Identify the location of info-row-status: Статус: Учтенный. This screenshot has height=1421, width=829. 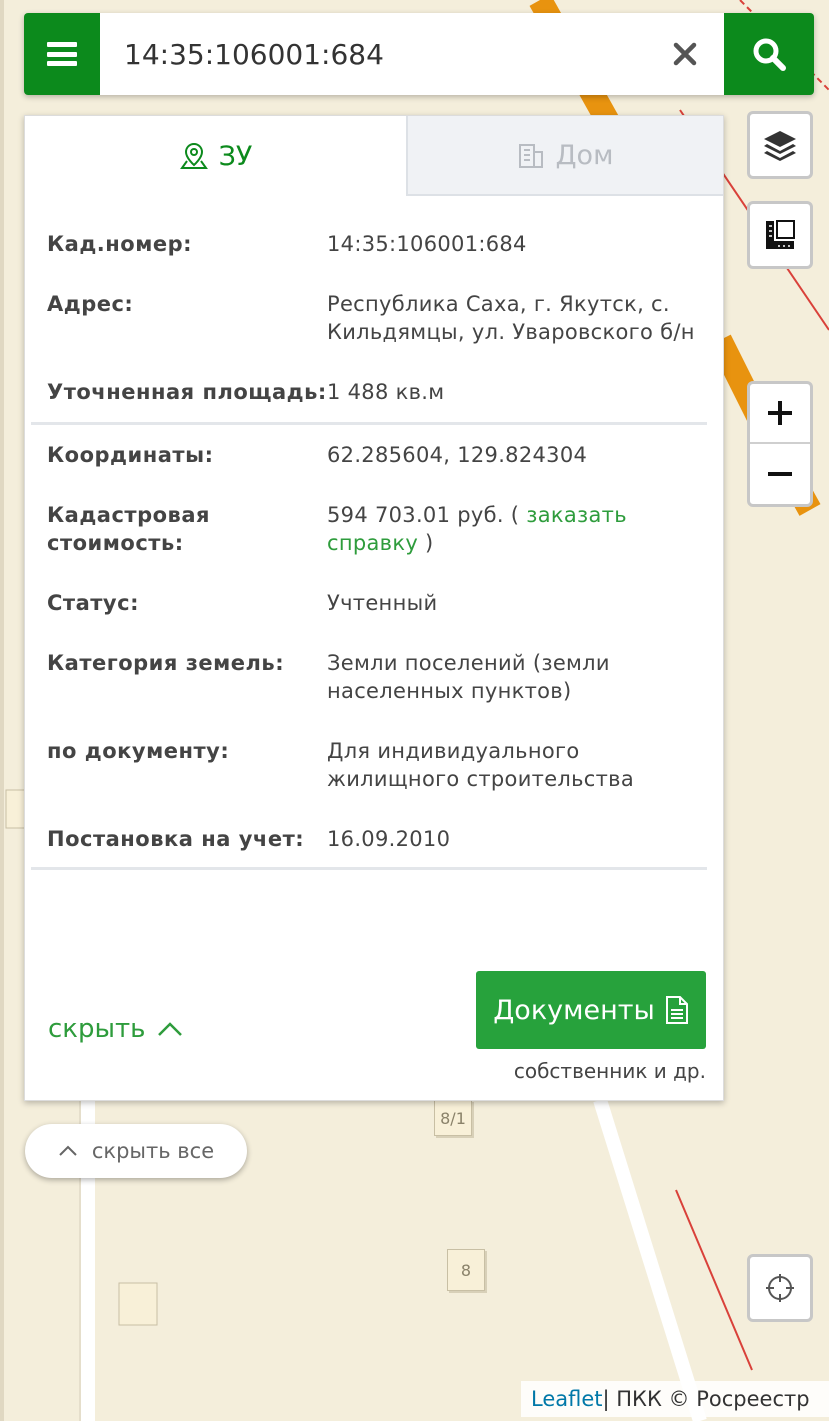
(369, 603).